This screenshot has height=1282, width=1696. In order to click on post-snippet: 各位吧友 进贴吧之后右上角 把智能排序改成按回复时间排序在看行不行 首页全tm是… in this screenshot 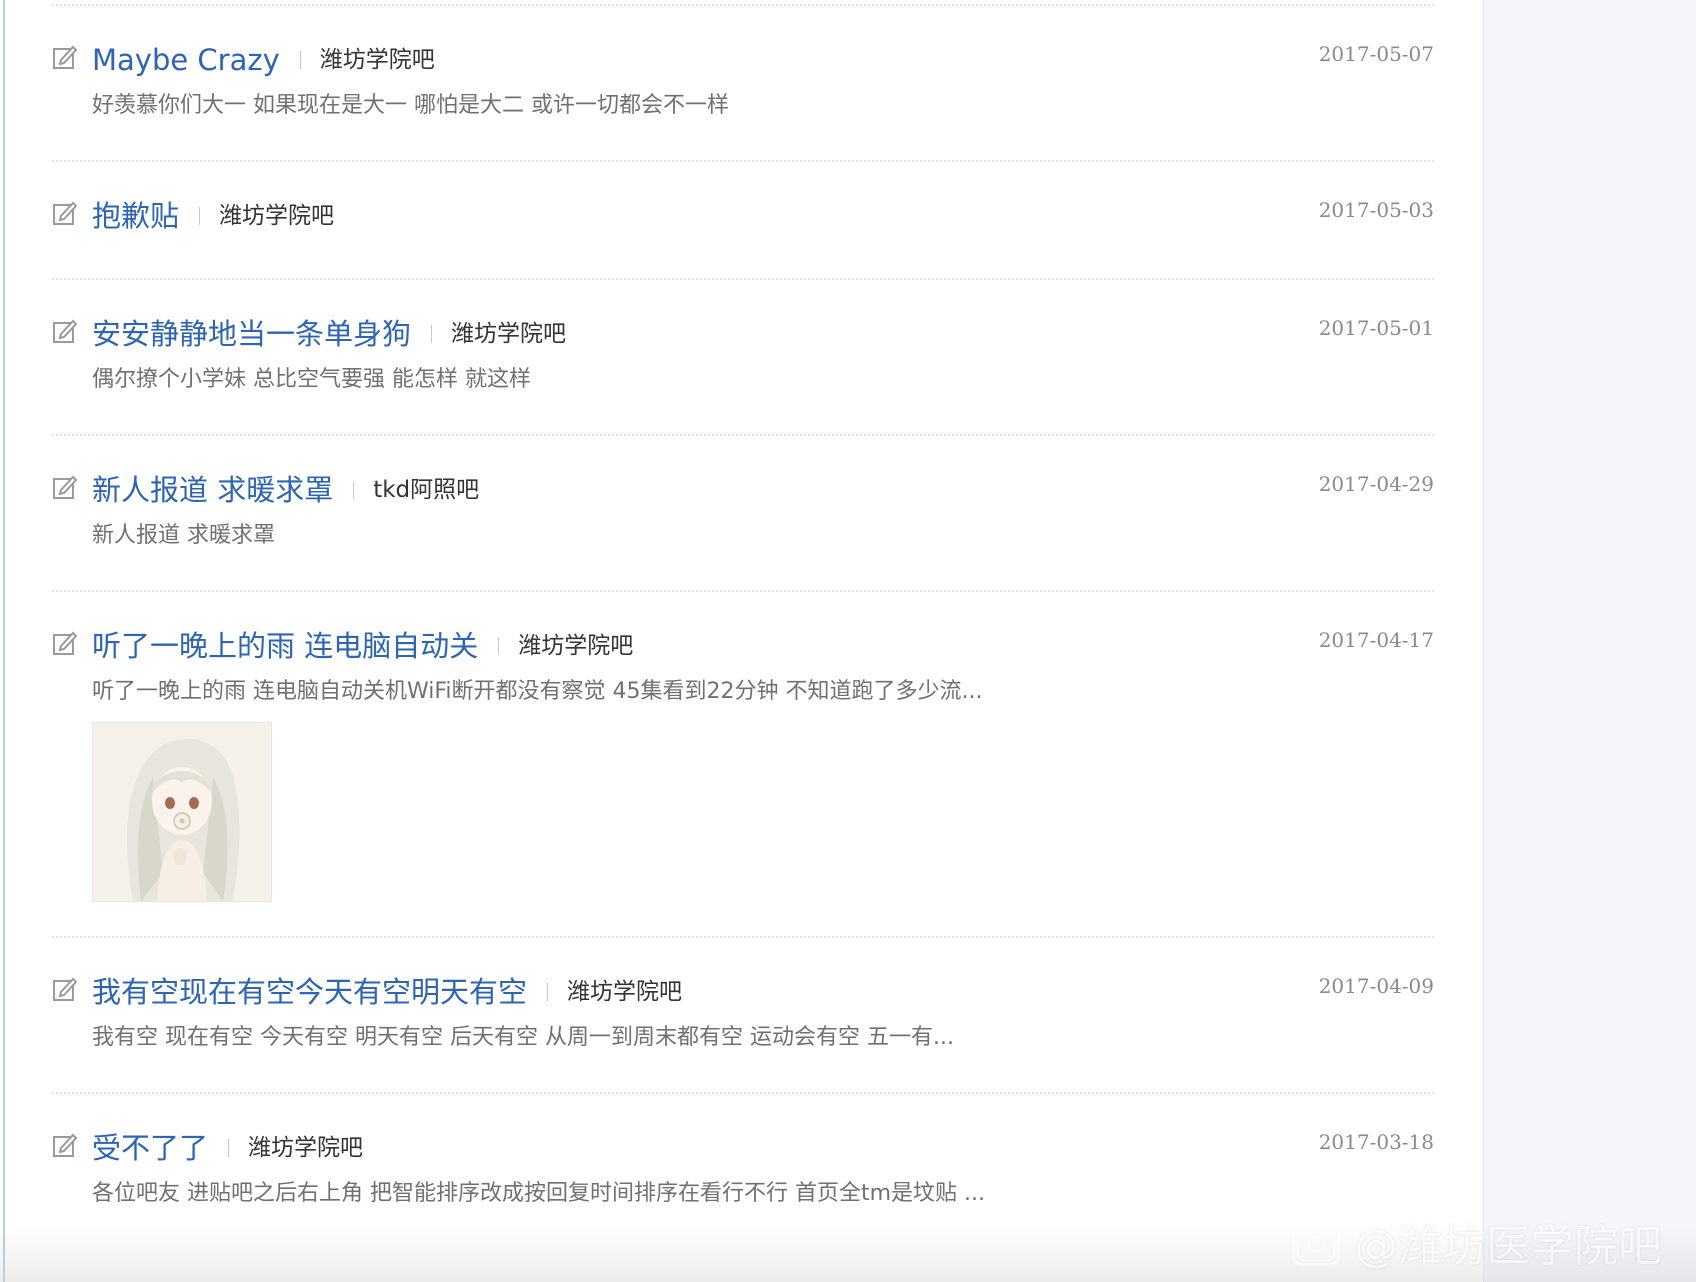, I will do `click(763, 1194)`.